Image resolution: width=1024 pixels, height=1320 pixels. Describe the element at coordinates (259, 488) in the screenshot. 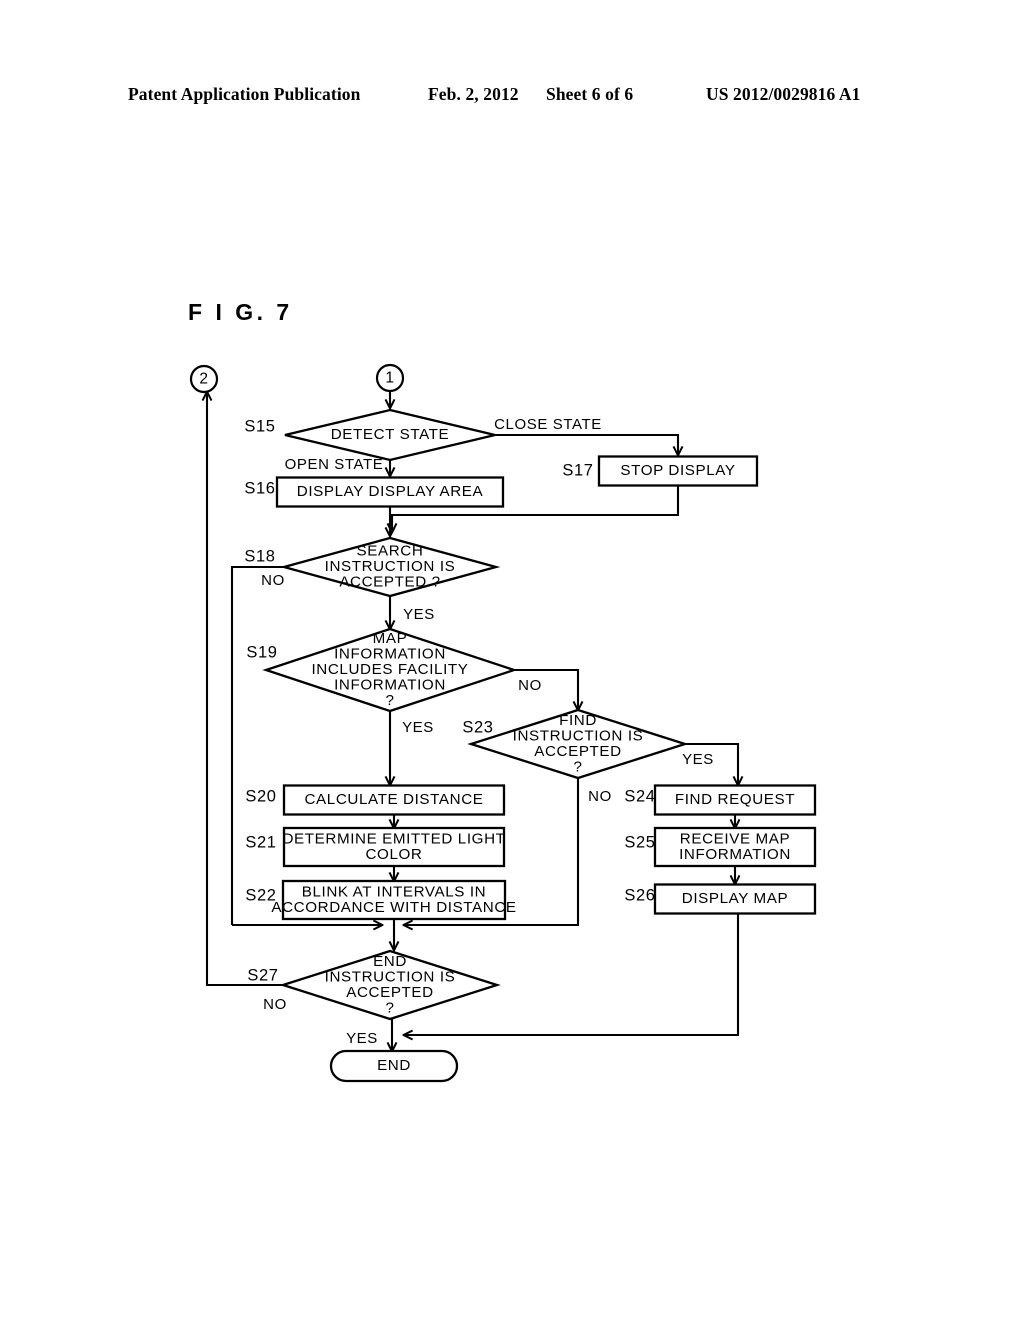

I see `step-id-S16: S16` at that location.